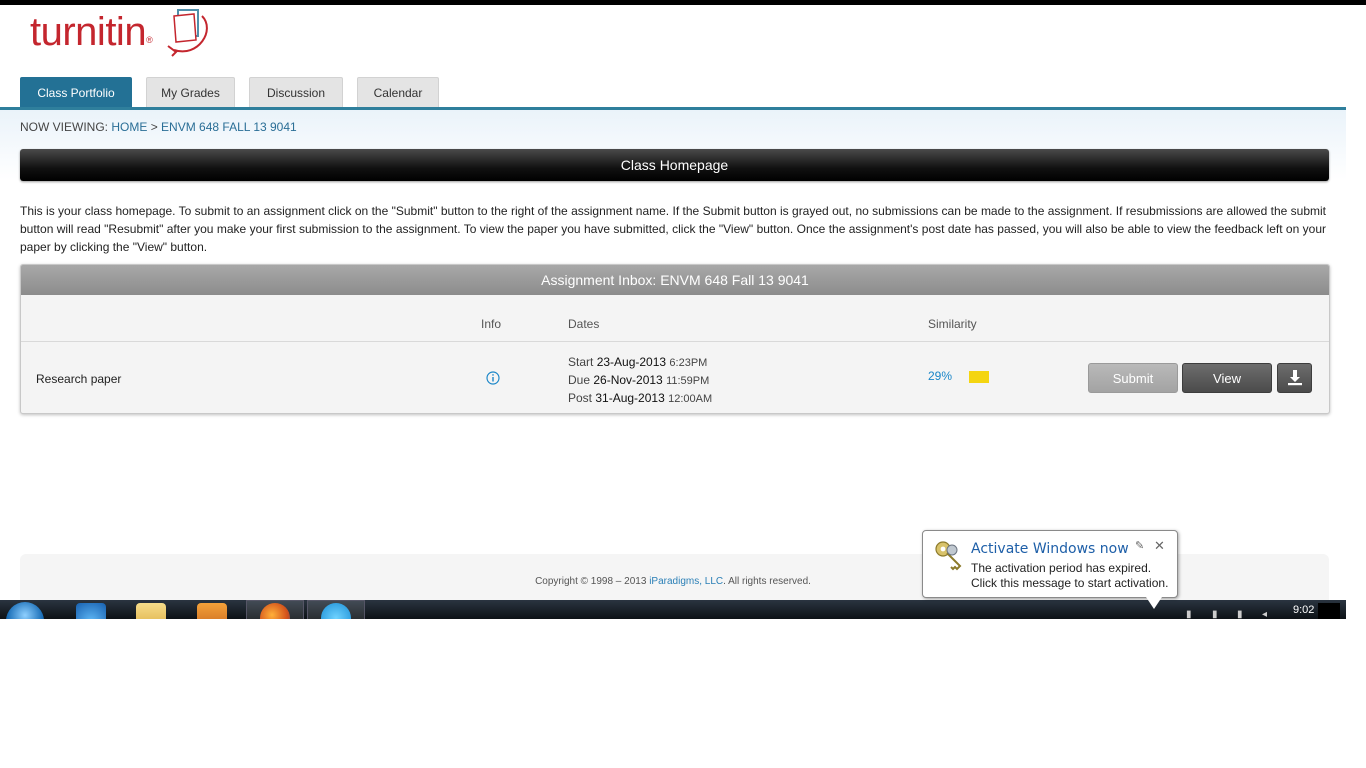  Describe the element at coordinates (190, 92) in the screenshot. I see `tab-my-grades: My Grades` at that location.